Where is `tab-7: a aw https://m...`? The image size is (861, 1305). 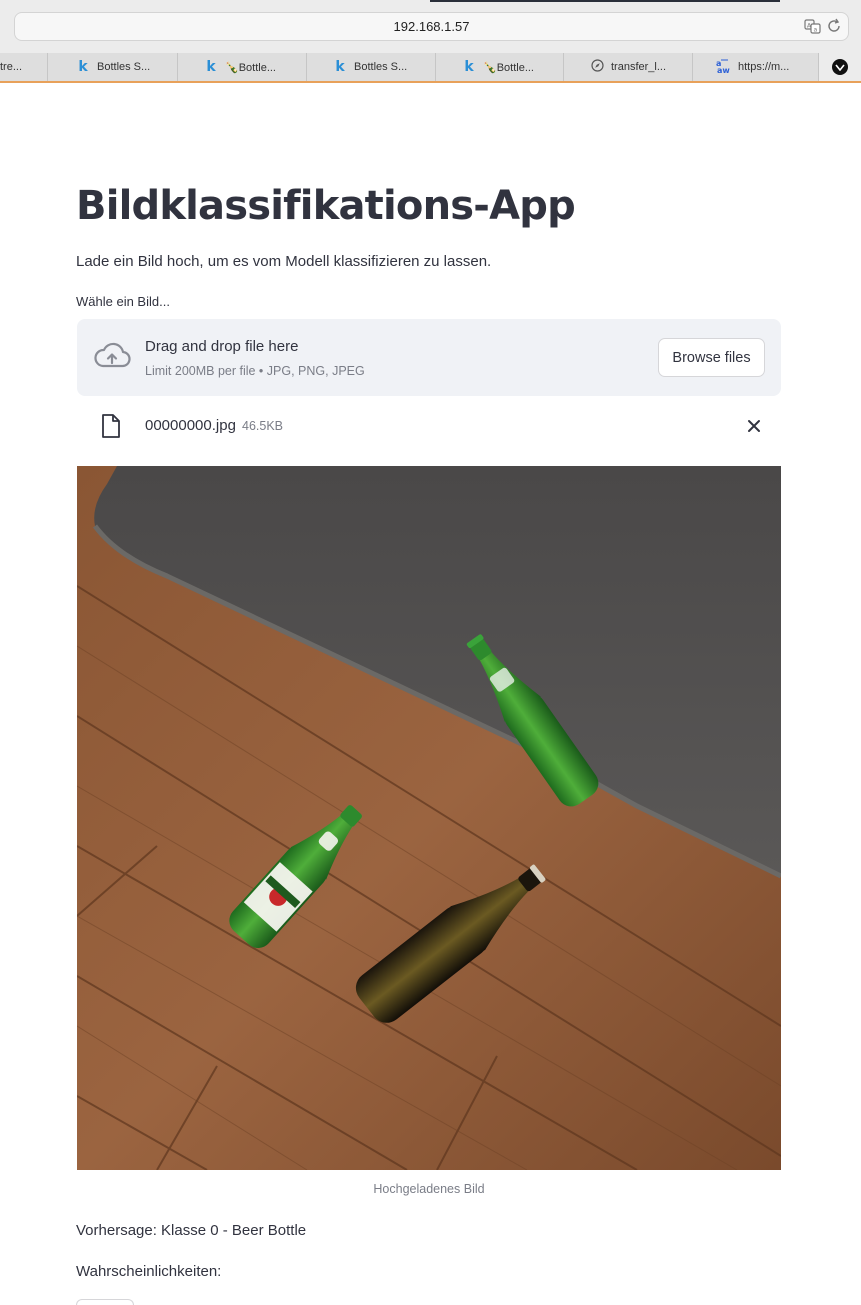 tab-7: a aw https://m... is located at coordinates (756, 67).